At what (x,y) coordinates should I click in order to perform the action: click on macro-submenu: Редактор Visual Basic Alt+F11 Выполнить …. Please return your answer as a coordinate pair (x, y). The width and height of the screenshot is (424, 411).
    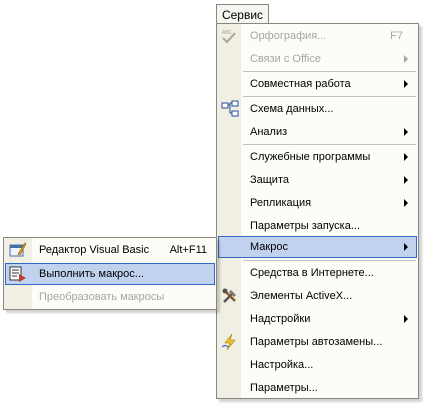
    Looking at the image, I should click on (110, 273).